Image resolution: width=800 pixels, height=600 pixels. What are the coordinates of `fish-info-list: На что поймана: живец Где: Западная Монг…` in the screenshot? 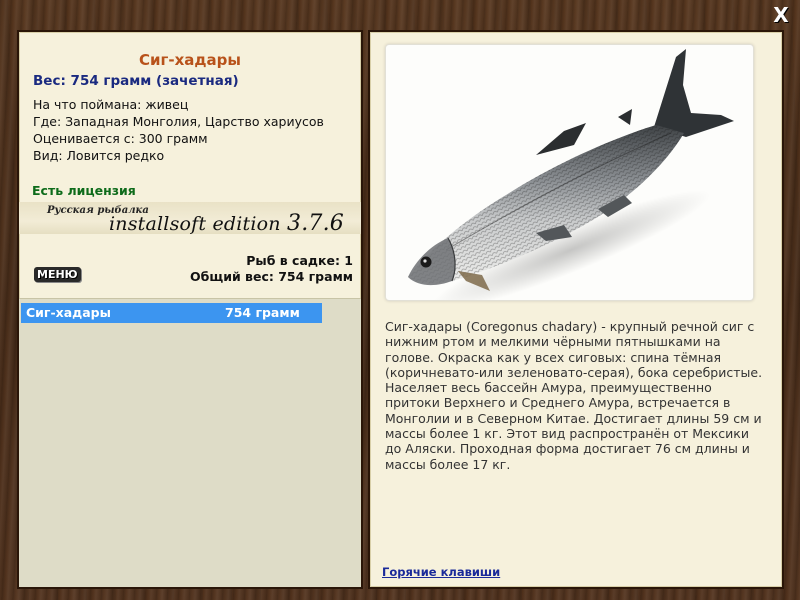 It's located at (178, 130).